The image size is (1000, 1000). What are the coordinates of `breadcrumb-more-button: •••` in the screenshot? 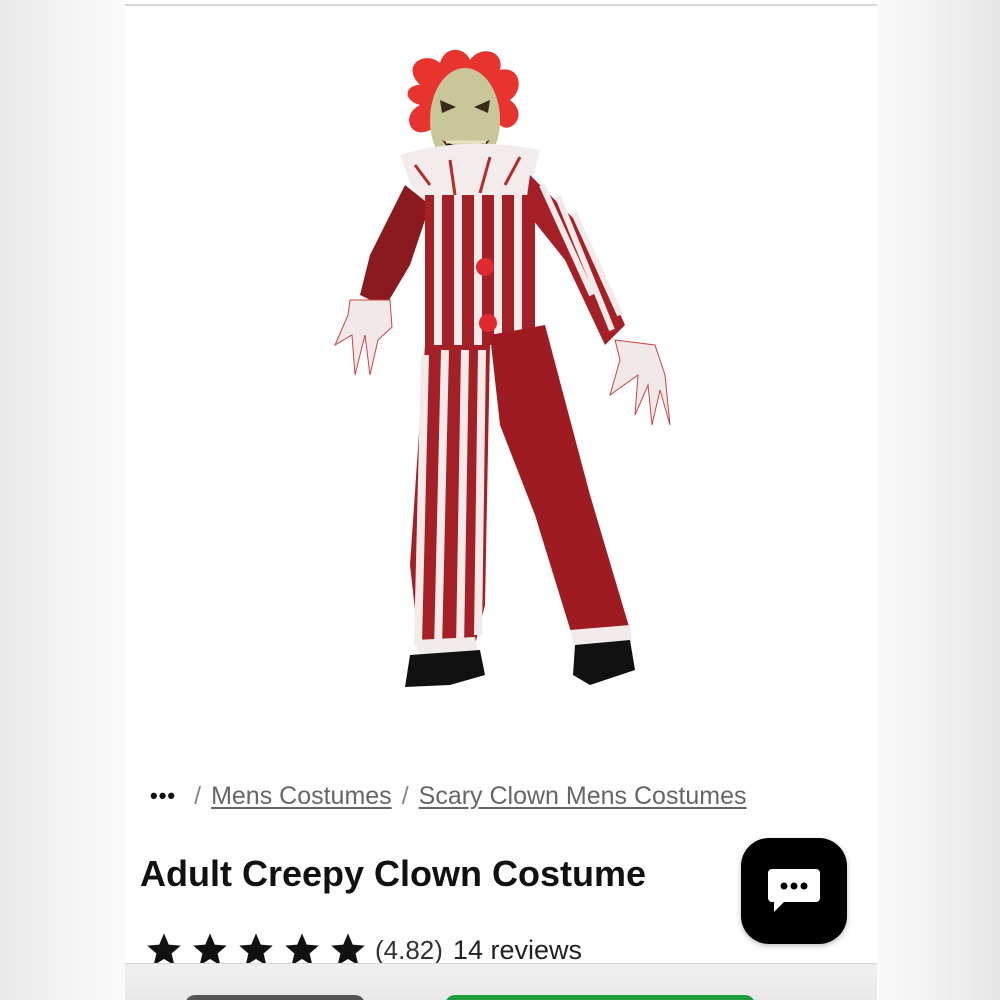 It's located at (163, 796).